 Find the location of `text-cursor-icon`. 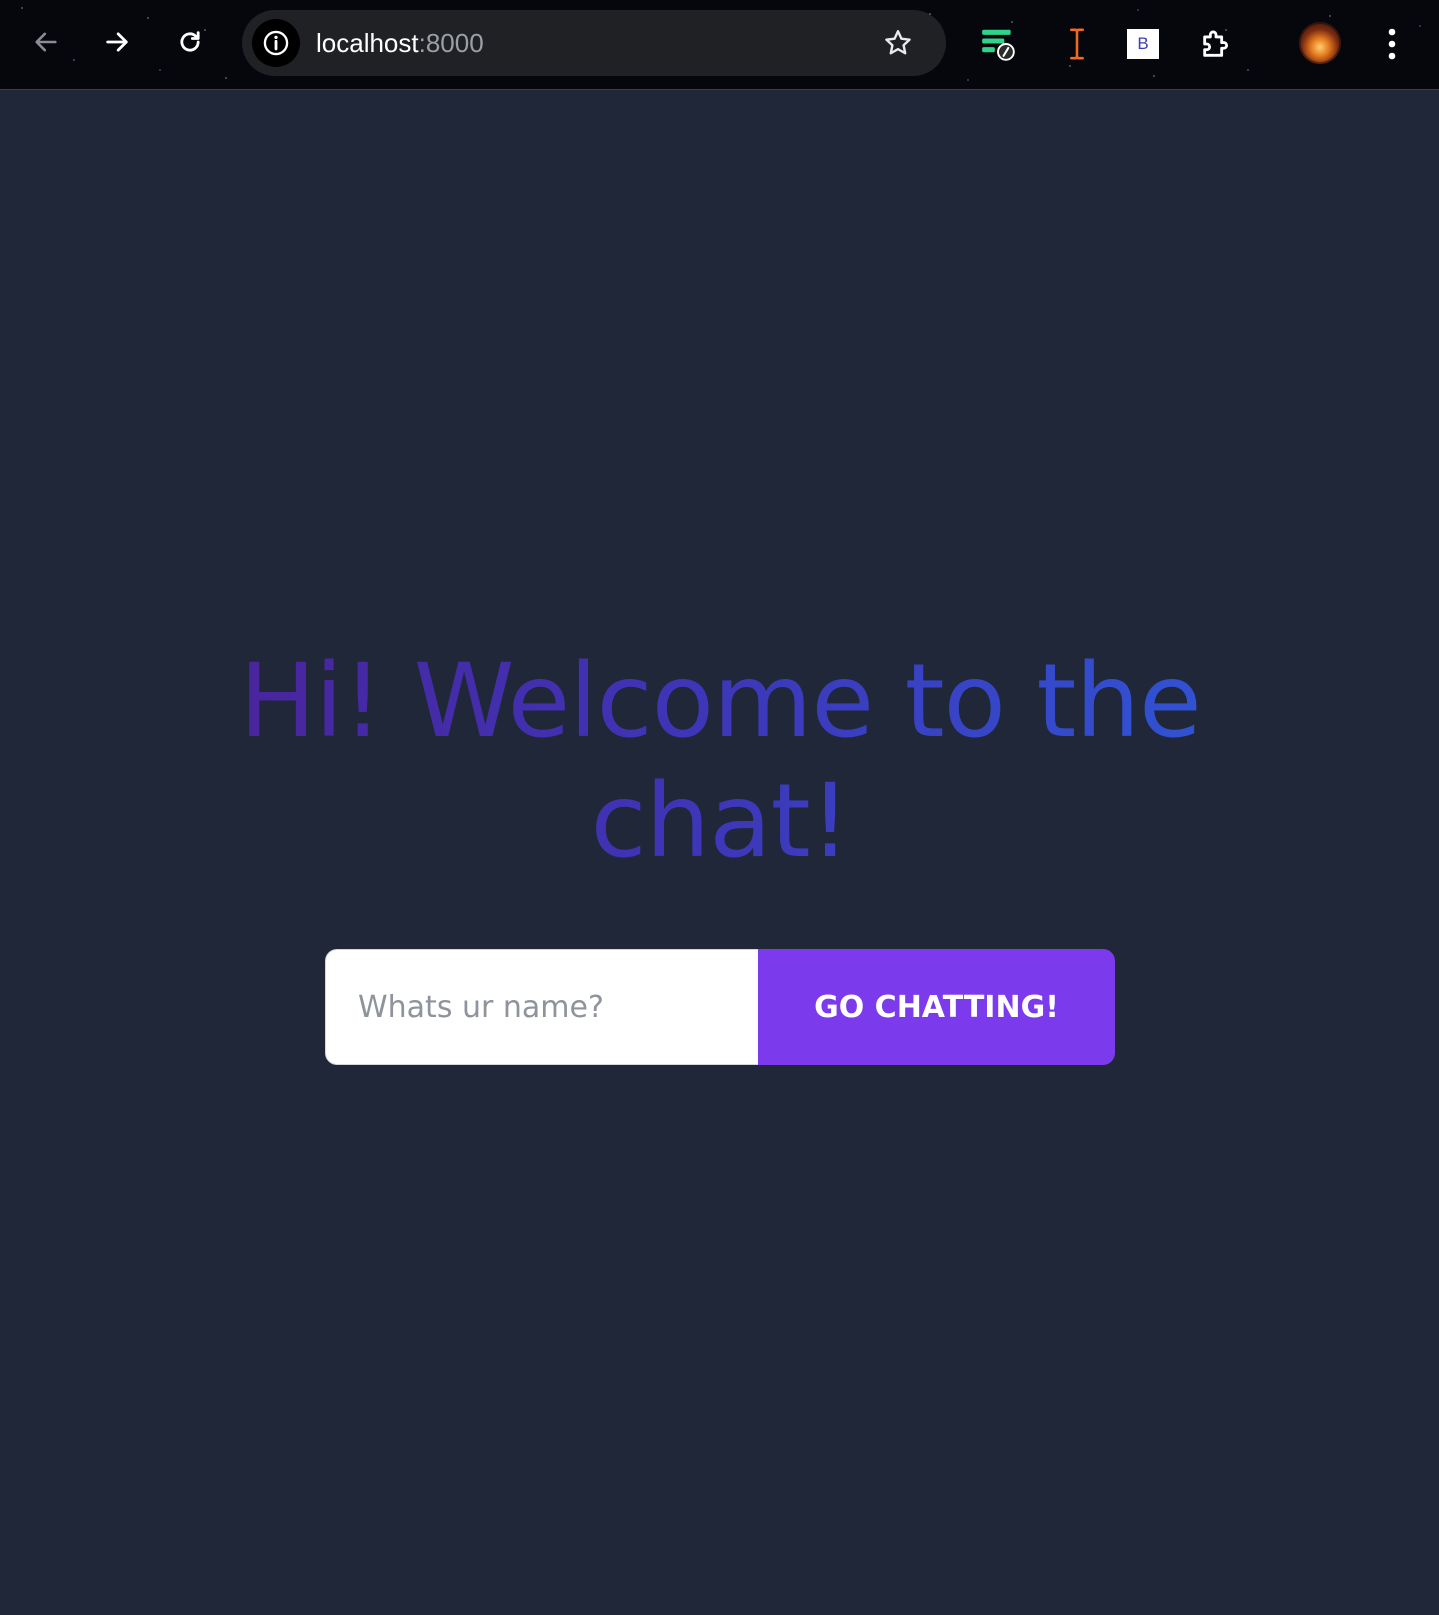

text-cursor-icon is located at coordinates (1077, 44).